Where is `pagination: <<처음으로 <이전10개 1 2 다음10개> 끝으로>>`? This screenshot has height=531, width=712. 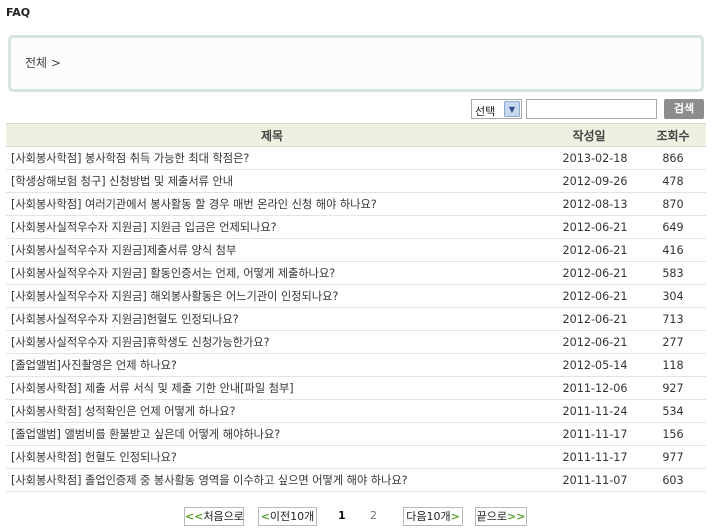
pagination: <<처음으로 <이전10개 1 2 다음10개> 끝으로>> is located at coordinates (356, 517).